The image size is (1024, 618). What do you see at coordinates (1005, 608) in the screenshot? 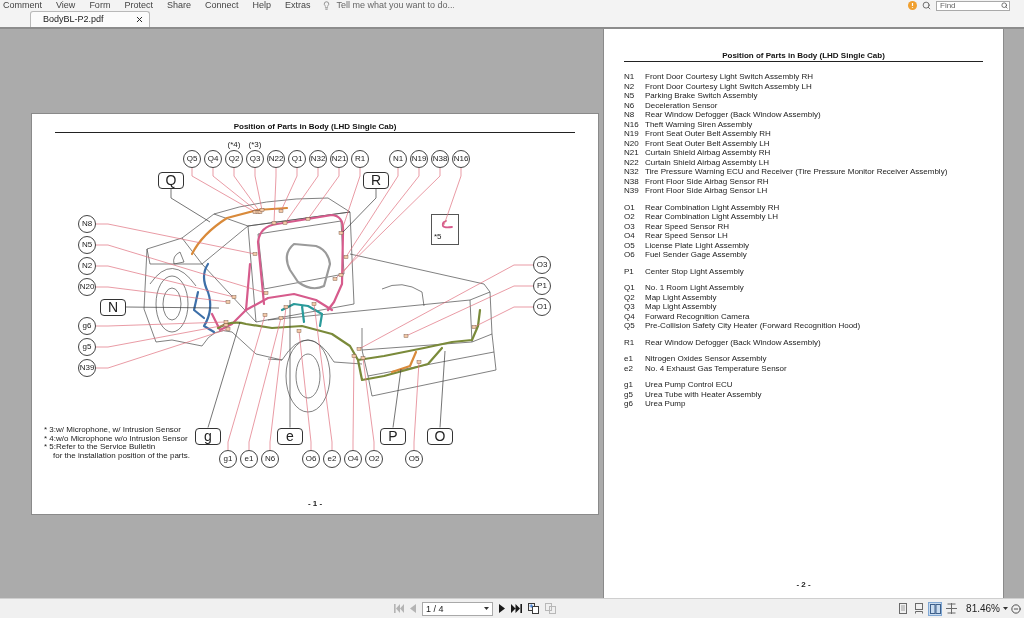
I see `caret-icon` at bounding box center [1005, 608].